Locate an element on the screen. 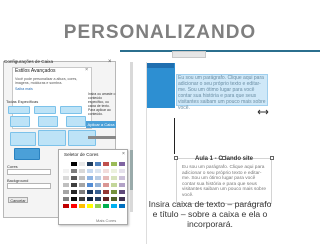  divider is located at coordinates (102, 137).